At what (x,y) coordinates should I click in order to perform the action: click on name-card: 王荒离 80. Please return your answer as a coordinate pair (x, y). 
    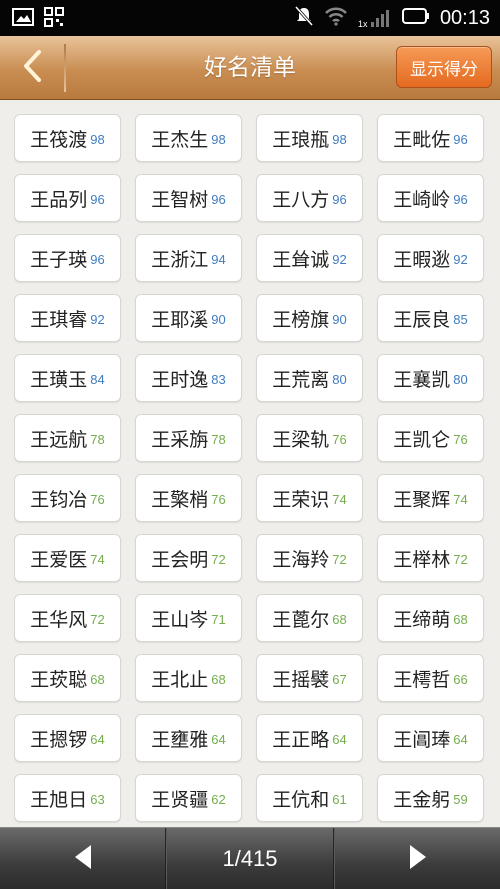
    Looking at the image, I should click on (309, 378).